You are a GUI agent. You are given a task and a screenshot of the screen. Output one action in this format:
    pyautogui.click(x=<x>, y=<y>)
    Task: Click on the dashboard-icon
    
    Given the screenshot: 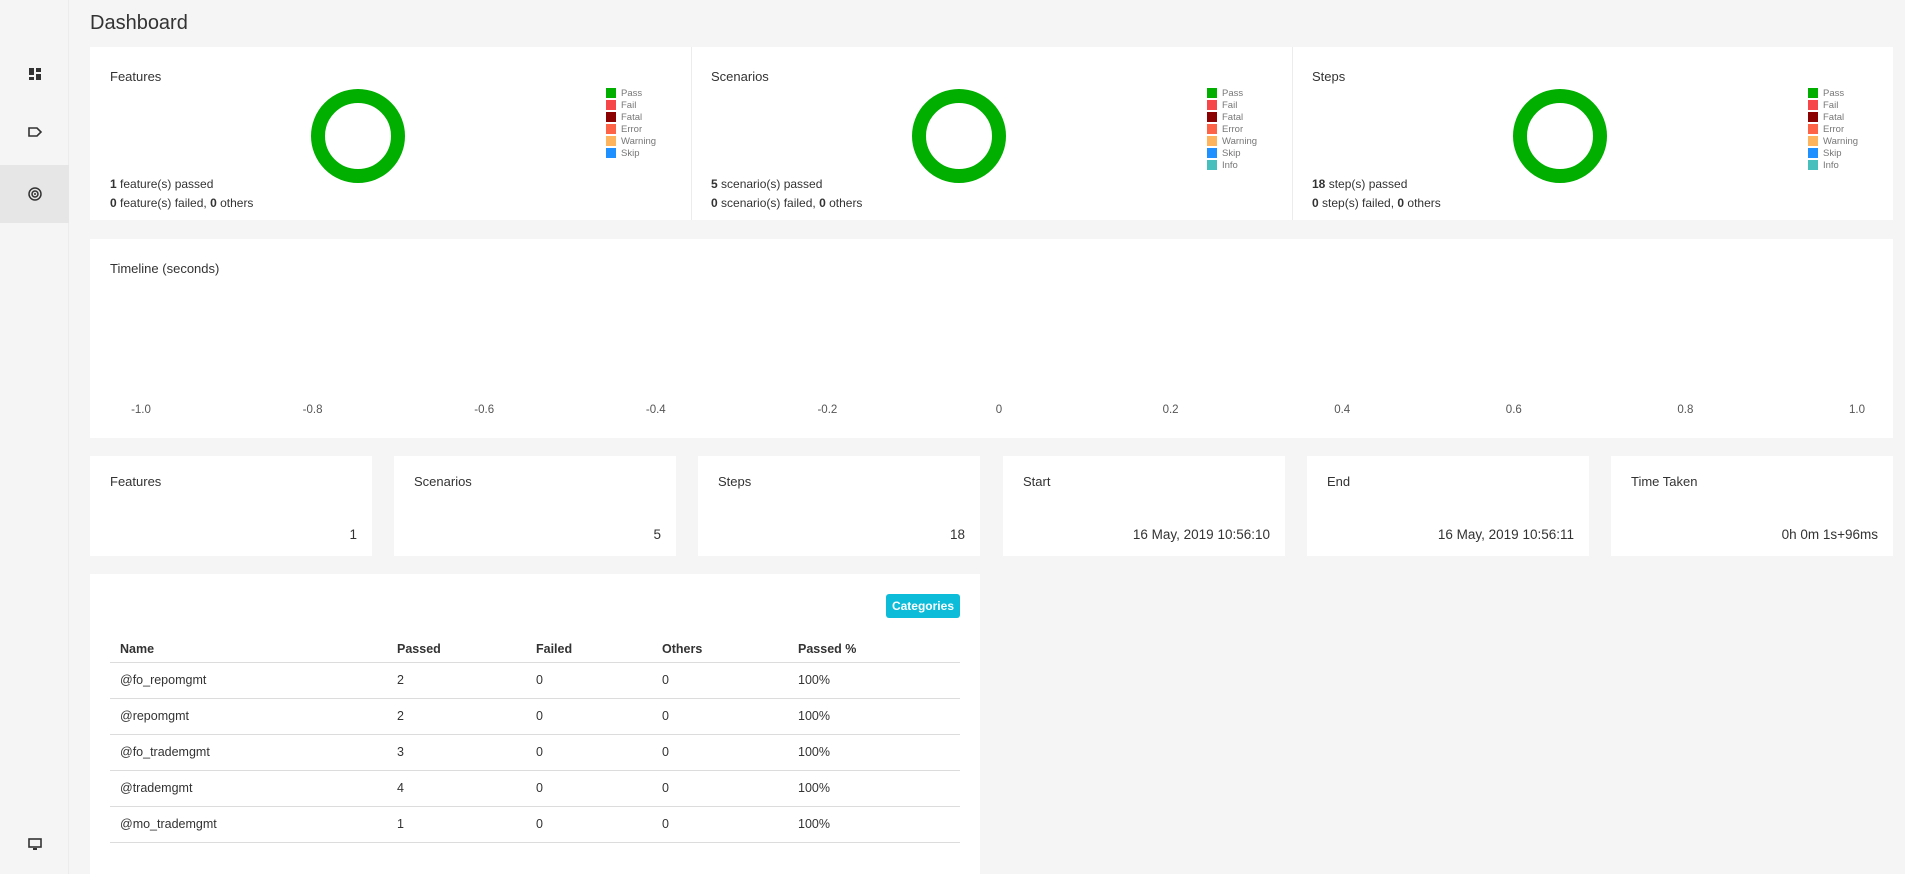 What is the action you would take?
    pyautogui.click(x=34, y=74)
    